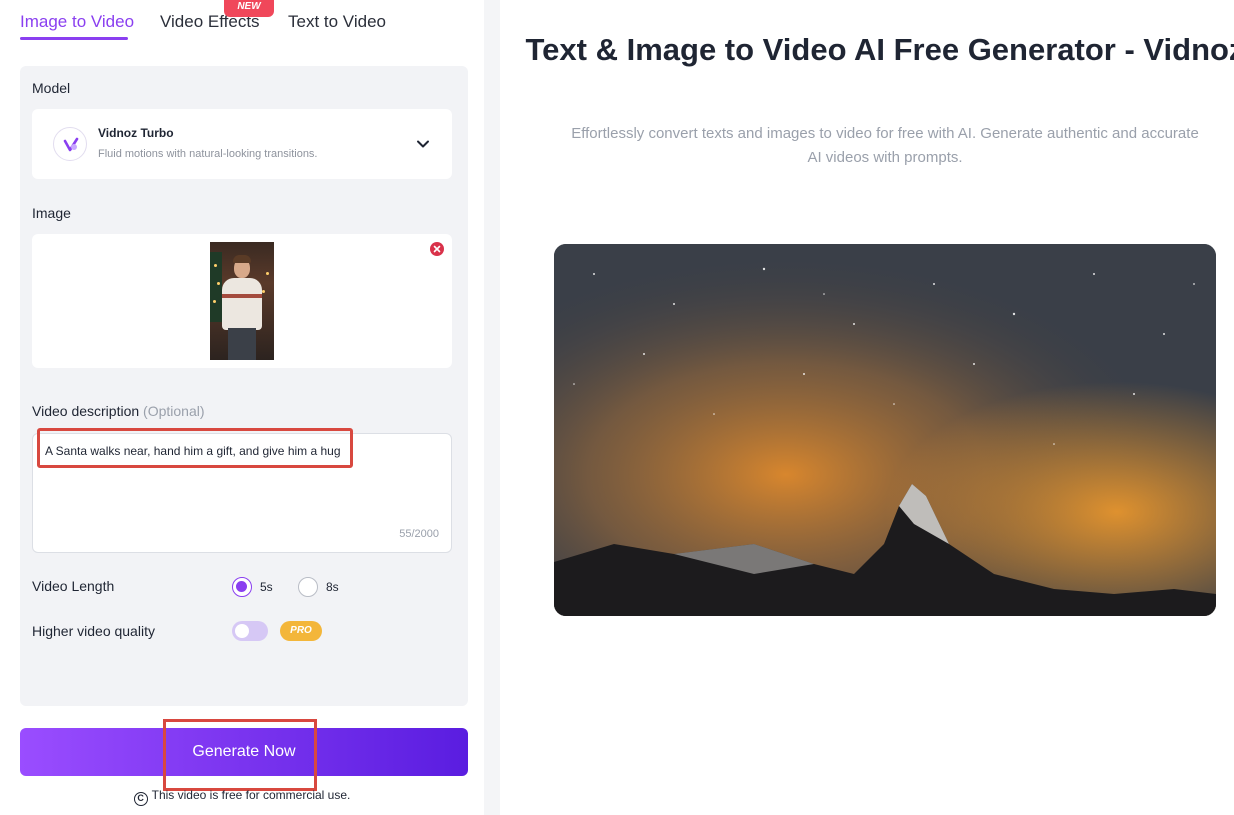  I want to click on tab-text-to-video: Text to Video, so click(337, 22).